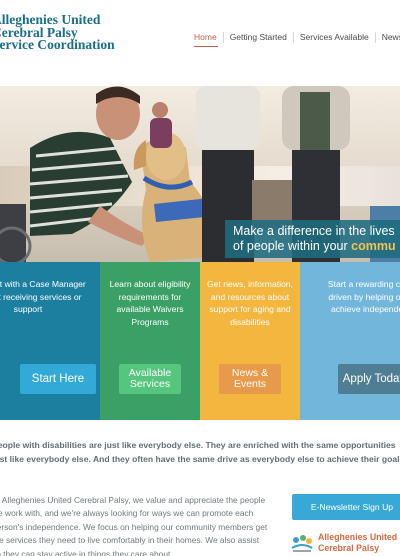 This screenshot has height=556, width=400. I want to click on sidebar-title-line-1: Alleghenies United, so click(358, 537).